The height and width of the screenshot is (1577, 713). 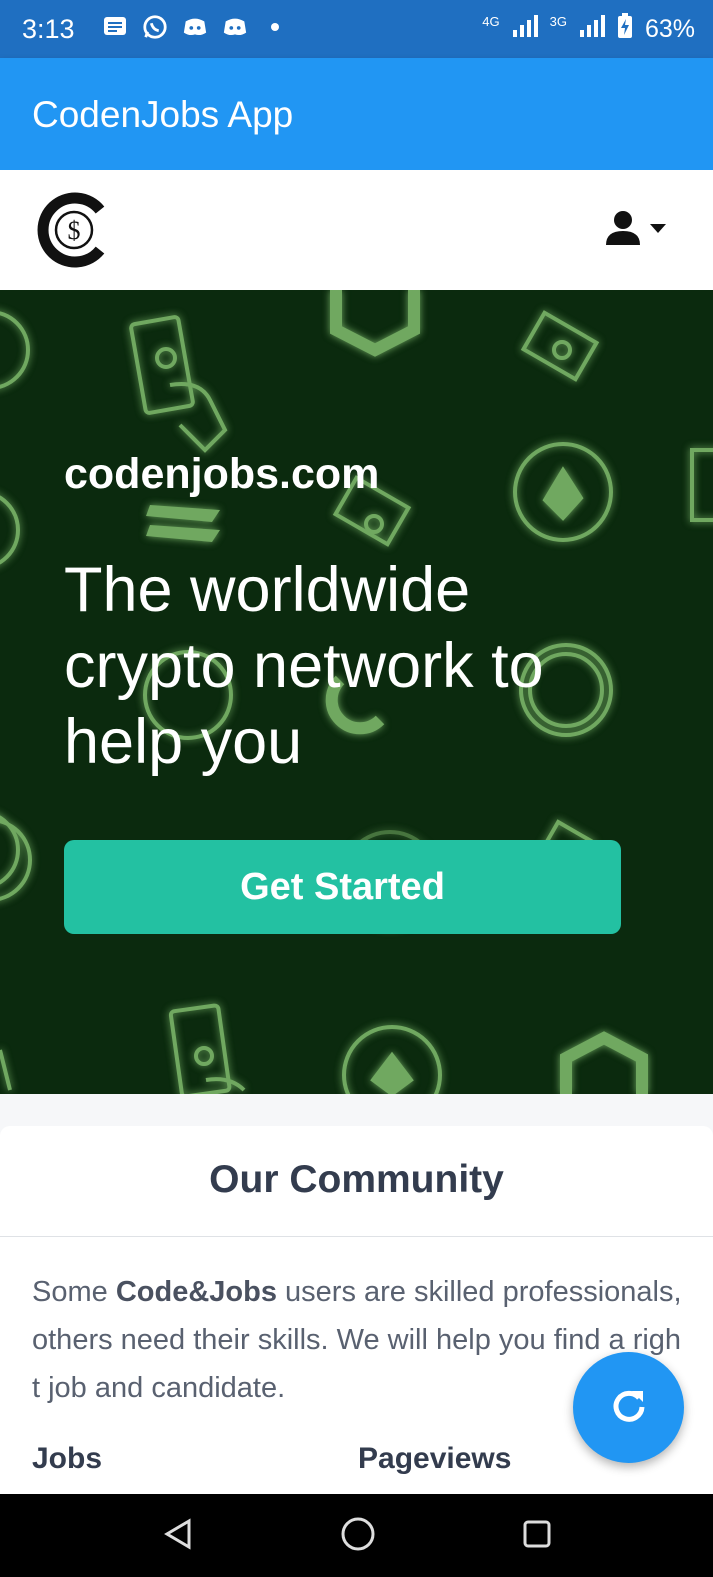 I want to click on stat-pageviews-label: Pageviews, so click(x=435, y=1458).